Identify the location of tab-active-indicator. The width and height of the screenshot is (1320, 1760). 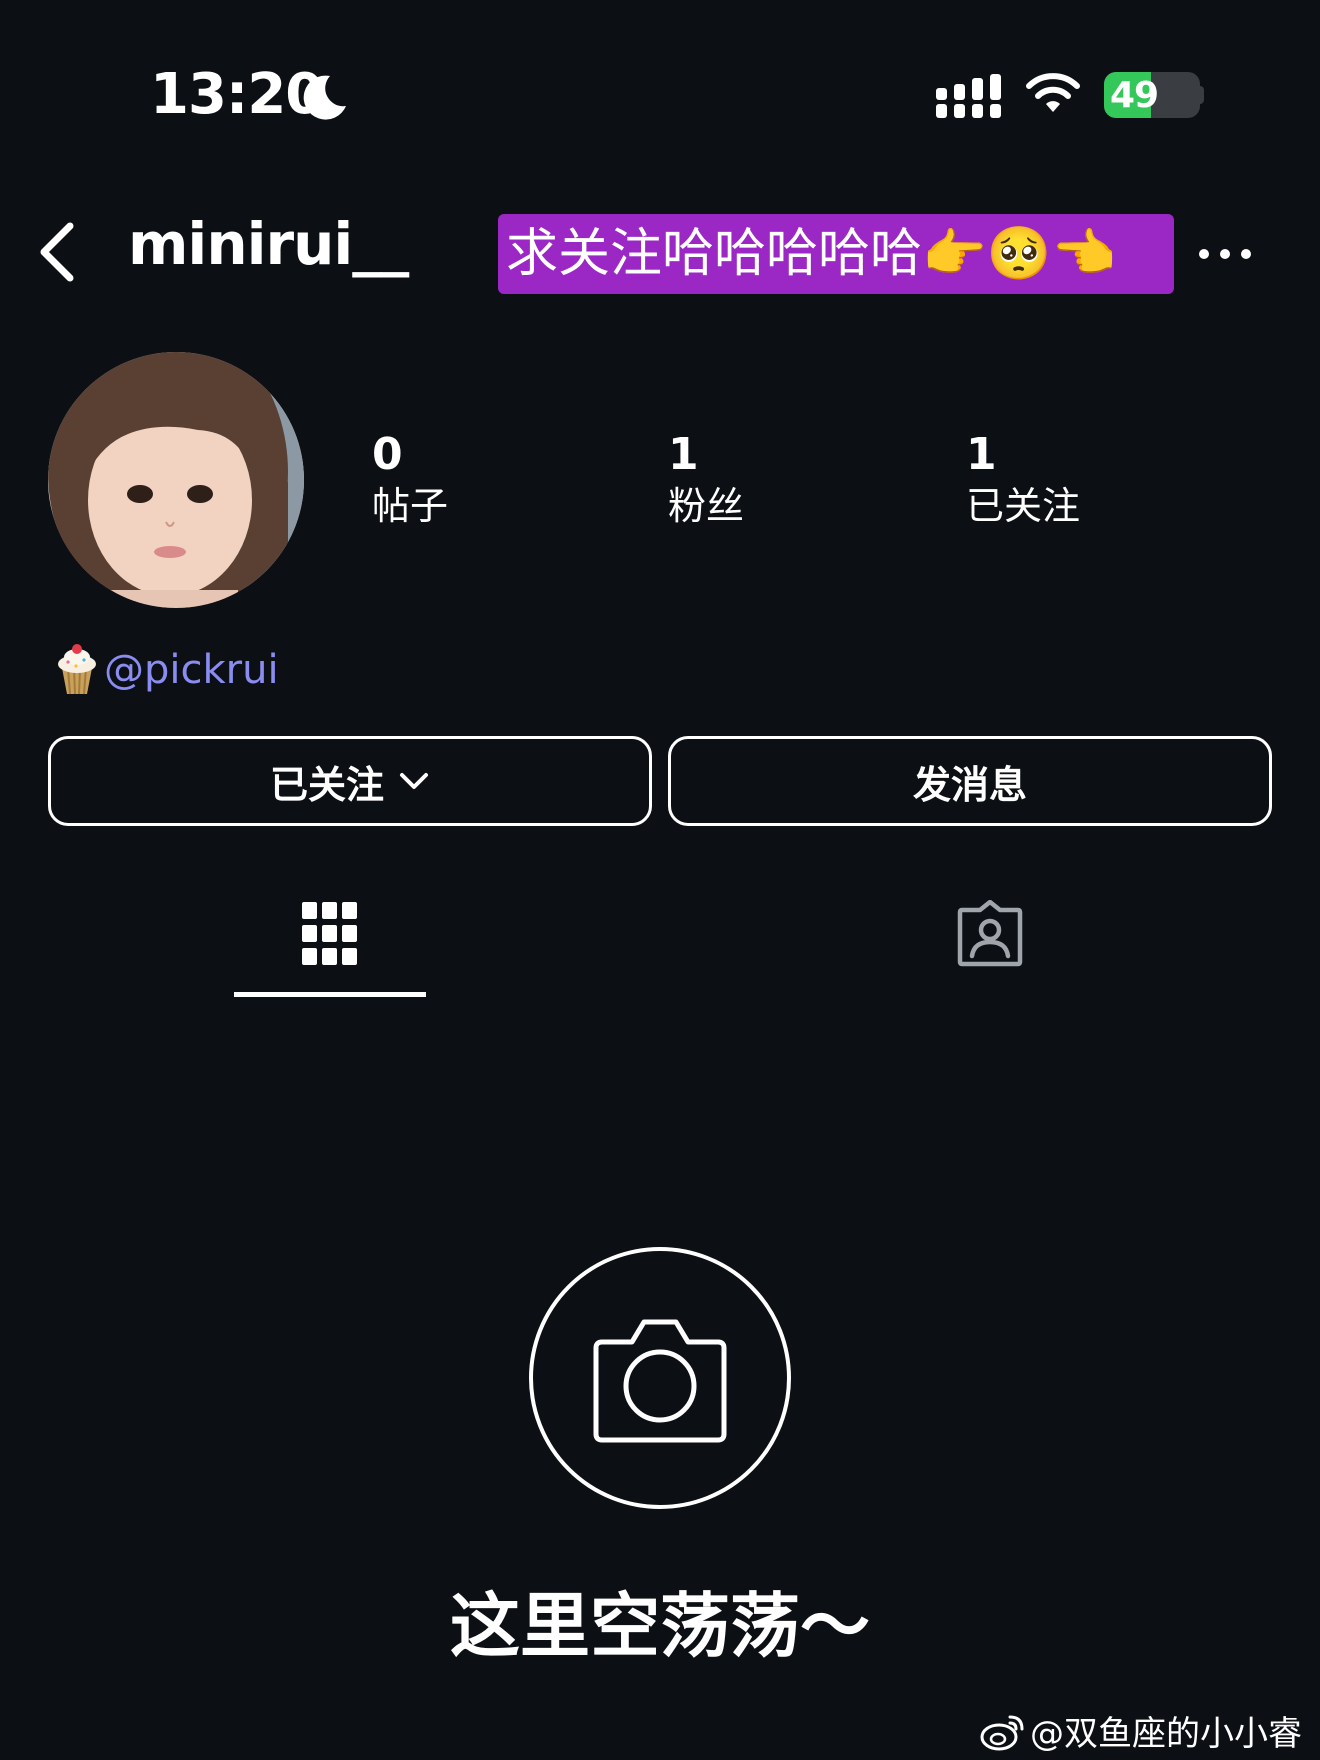
(330, 994).